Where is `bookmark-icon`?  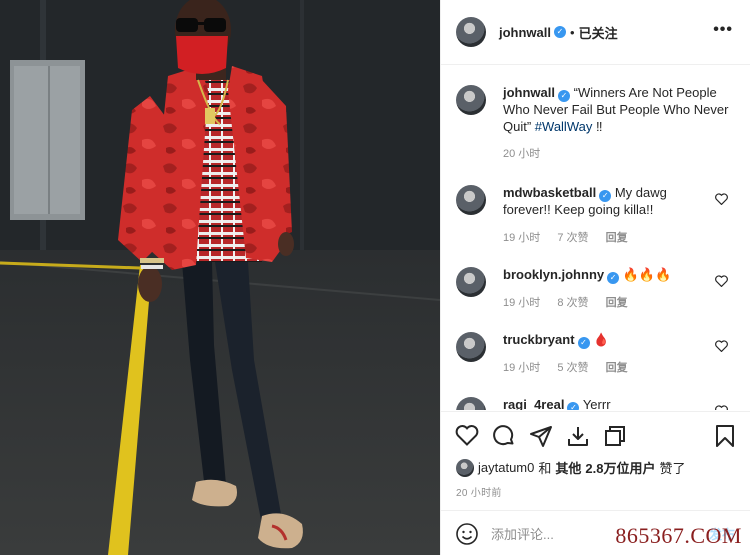 bookmark-icon is located at coordinates (725, 436).